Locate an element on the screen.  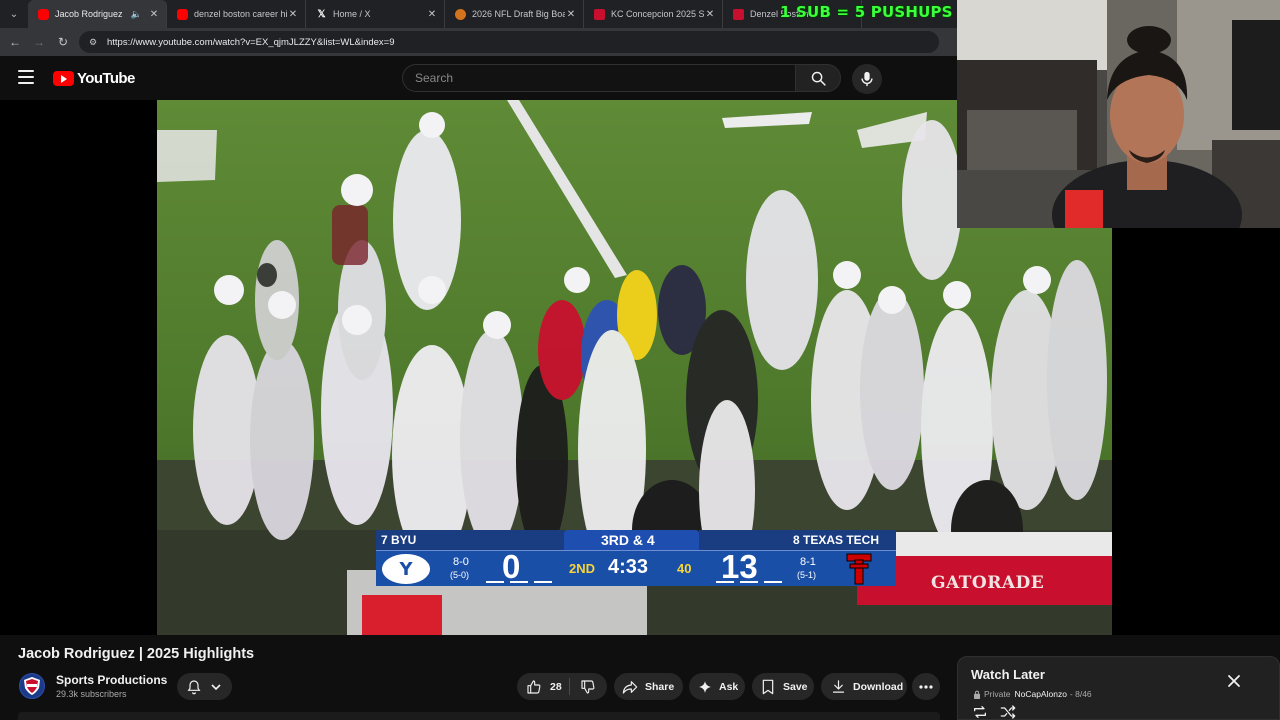
scoreboard-main: Y 8-0 (5-0) 0 2ND 4:33 40 13 8-1 (5-1) is located at coordinates (636, 567).